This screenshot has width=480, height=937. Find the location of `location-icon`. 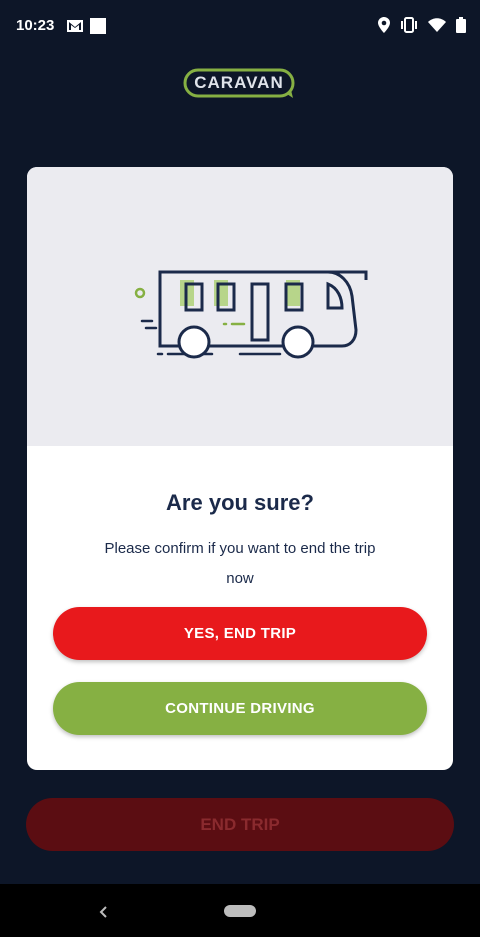

location-icon is located at coordinates (384, 25).